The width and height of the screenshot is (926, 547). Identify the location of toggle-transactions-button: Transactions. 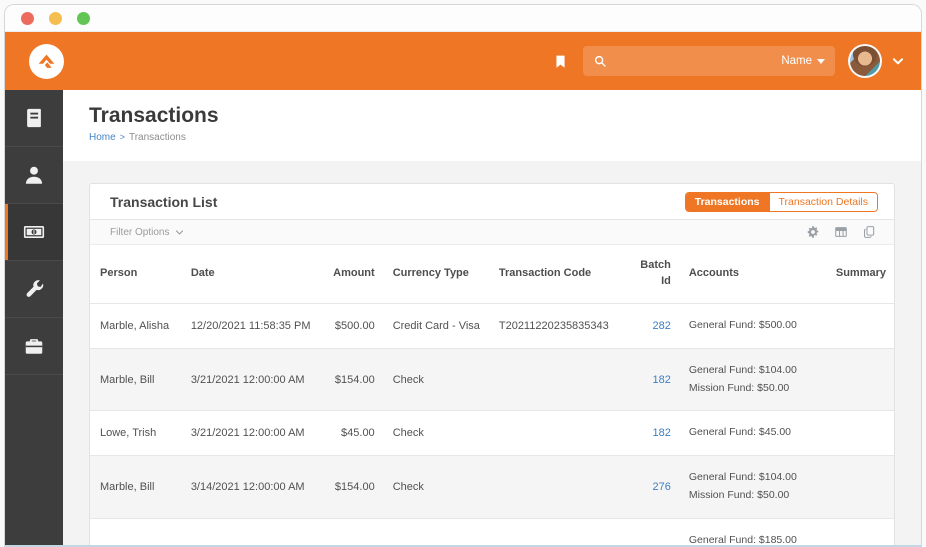
(727, 202).